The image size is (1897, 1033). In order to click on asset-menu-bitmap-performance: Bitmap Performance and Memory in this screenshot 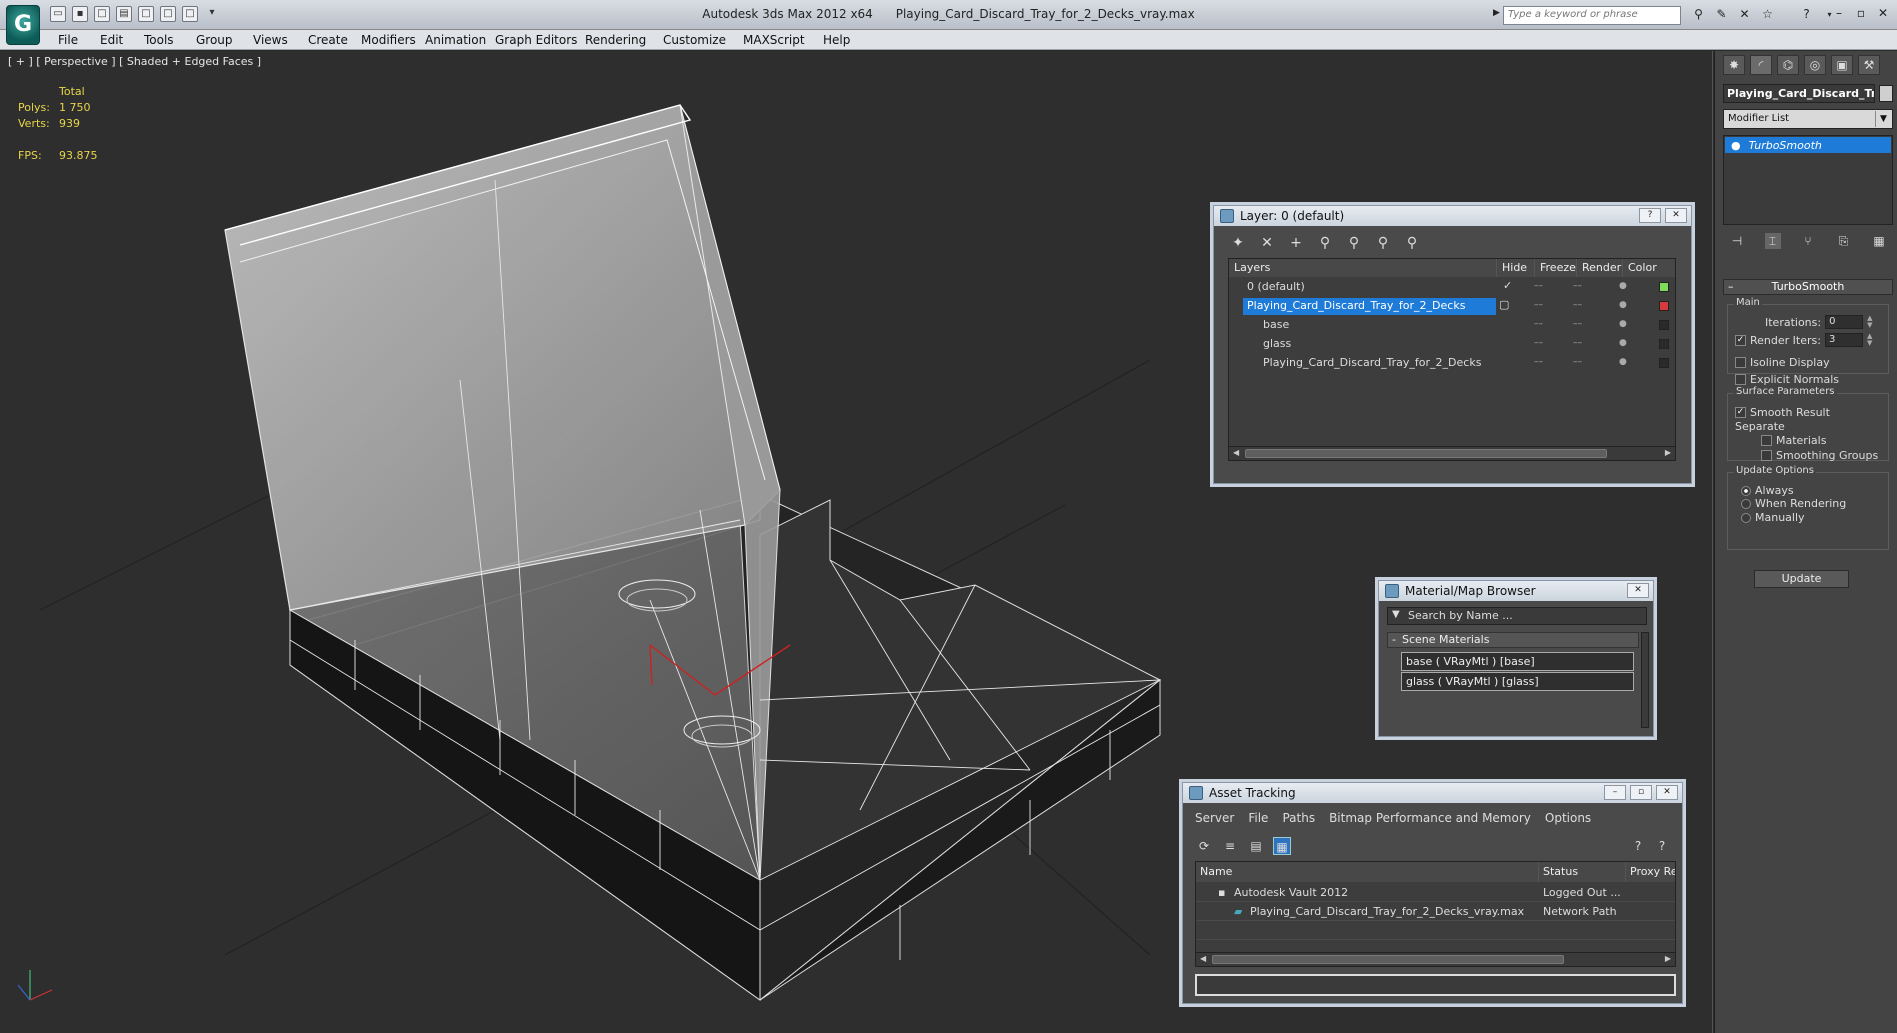, I will do `click(1430, 818)`.